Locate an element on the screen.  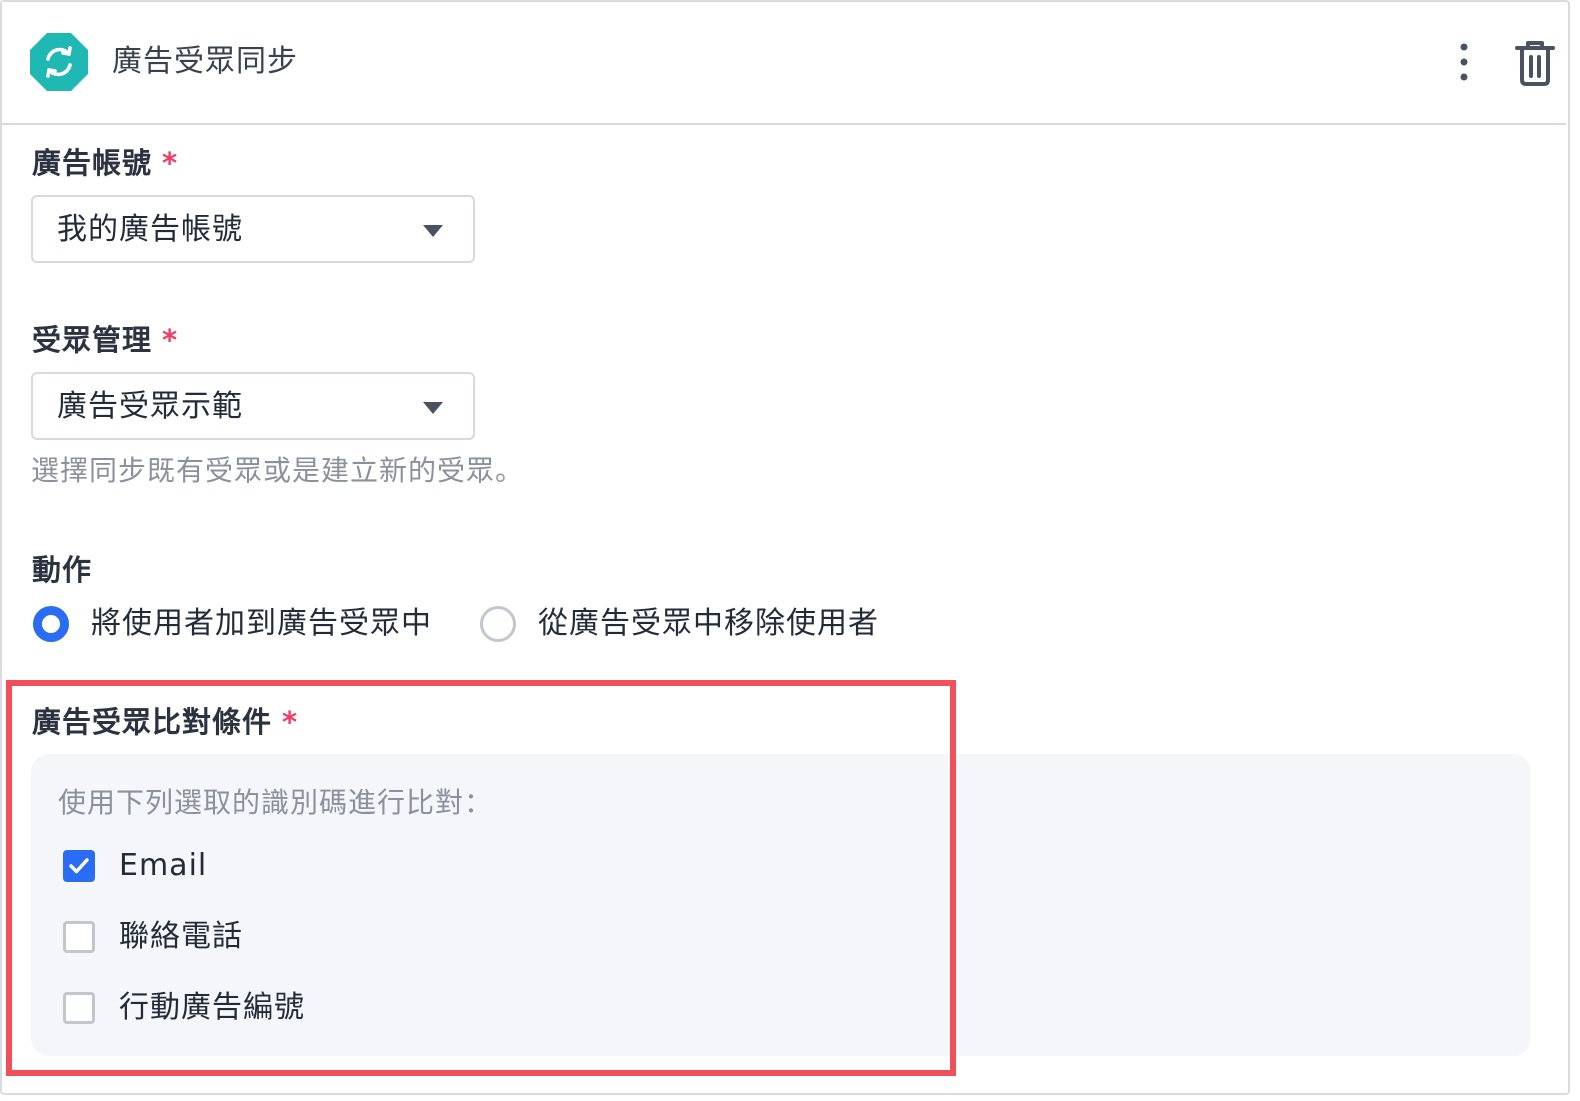
more-vertical-icon is located at coordinates (1464, 63).